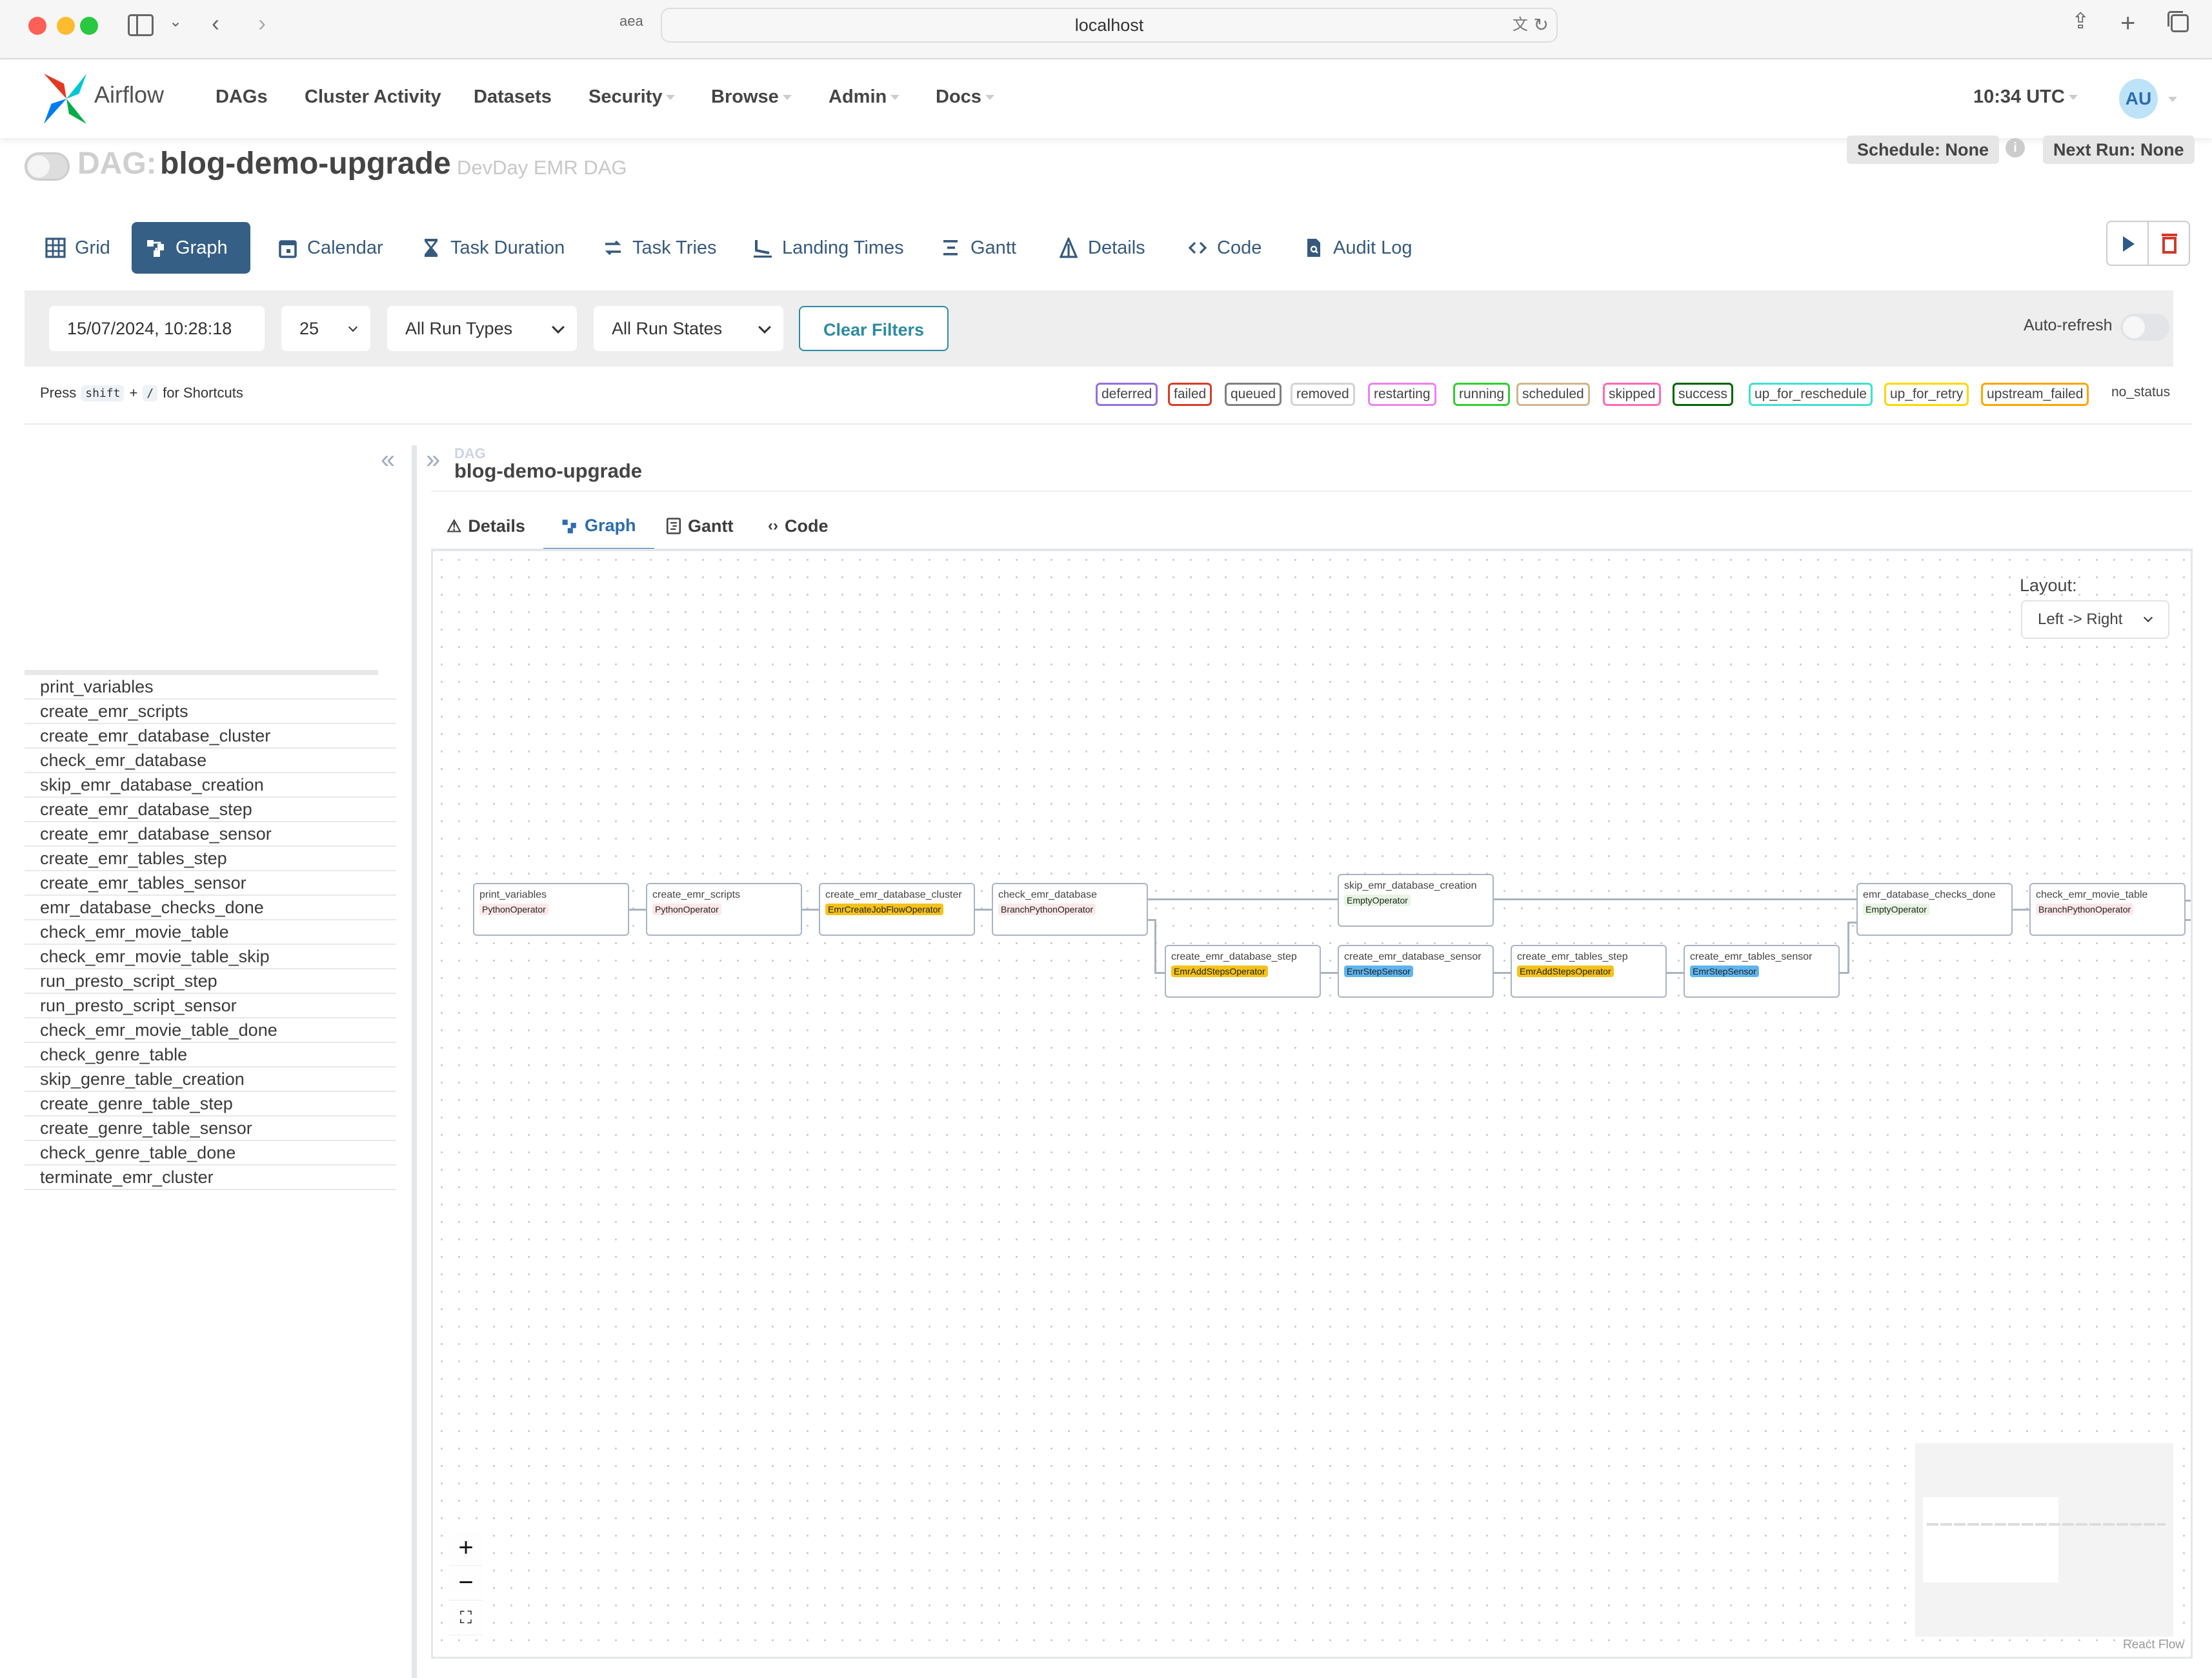 This screenshot has width=2212, height=1678. I want to click on task-row: skip_genre_table_creation, so click(211, 1079).